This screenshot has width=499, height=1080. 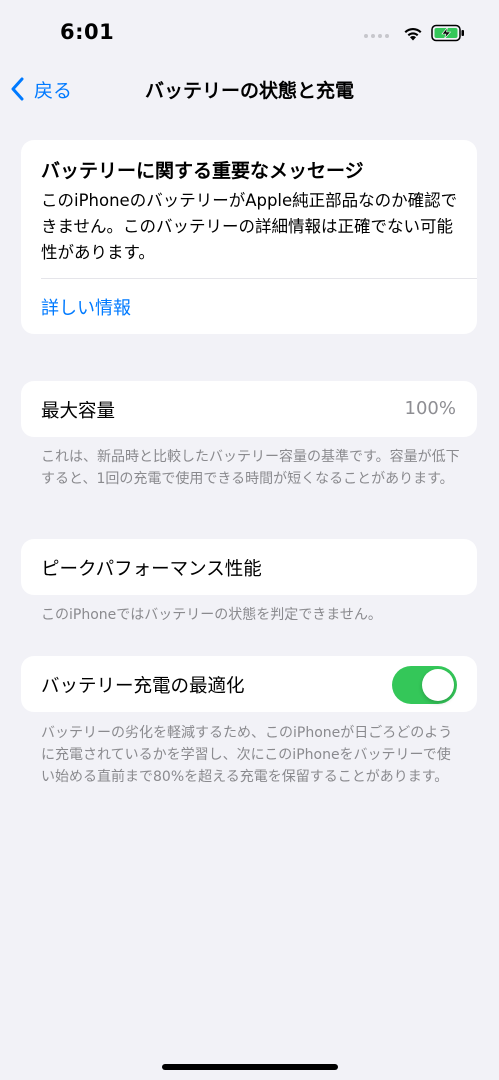 What do you see at coordinates (151, 569) in the screenshot?
I see `peak-performance-label: ピークパフォーマンス性能` at bounding box center [151, 569].